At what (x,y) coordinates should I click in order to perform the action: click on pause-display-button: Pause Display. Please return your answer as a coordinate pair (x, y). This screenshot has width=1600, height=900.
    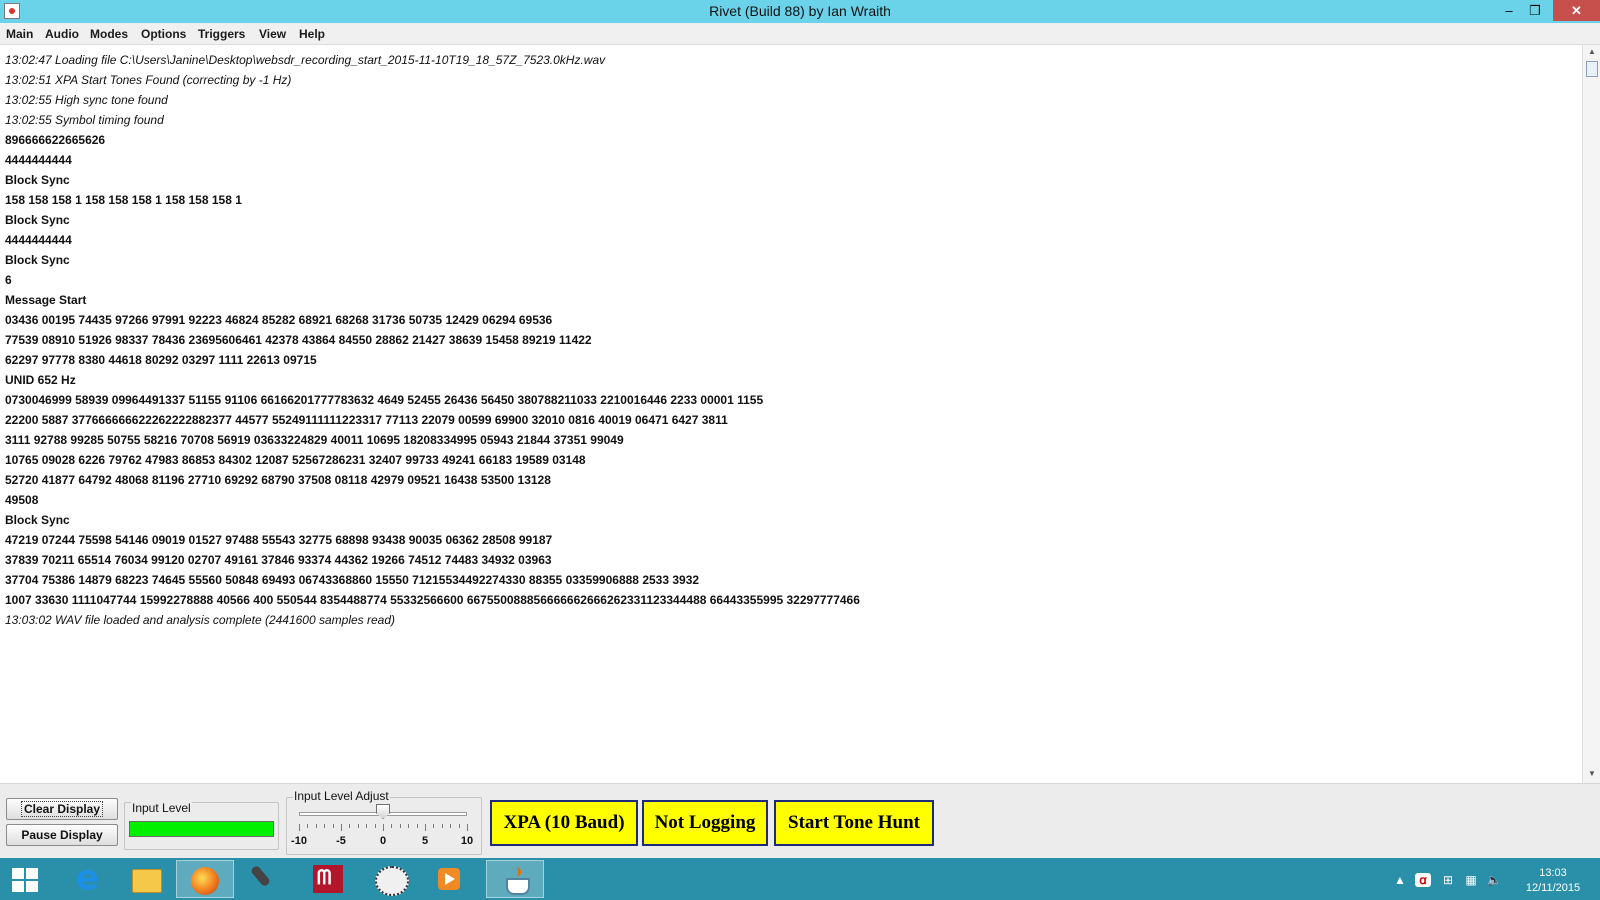
    Looking at the image, I should click on (62, 835).